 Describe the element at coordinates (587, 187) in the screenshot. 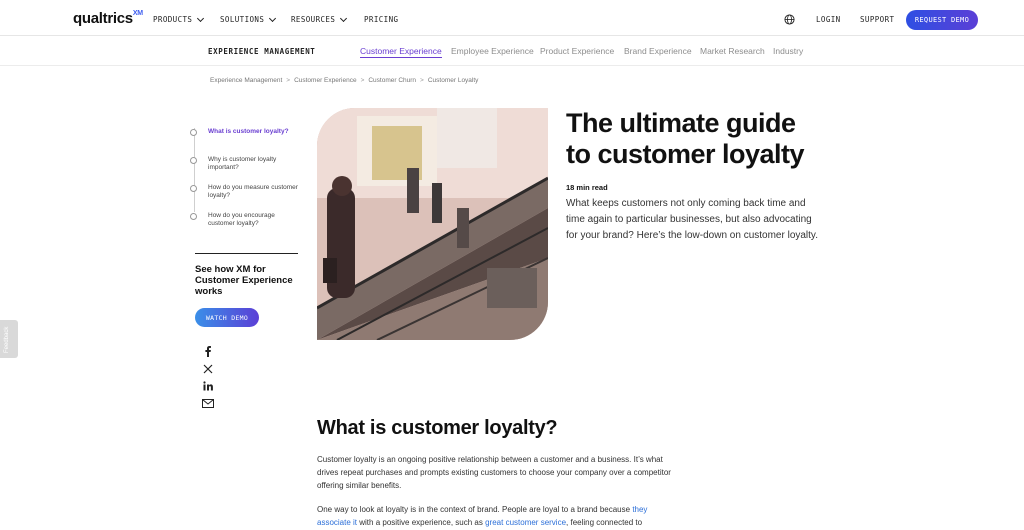

I see `read-time: 18 min read` at that location.